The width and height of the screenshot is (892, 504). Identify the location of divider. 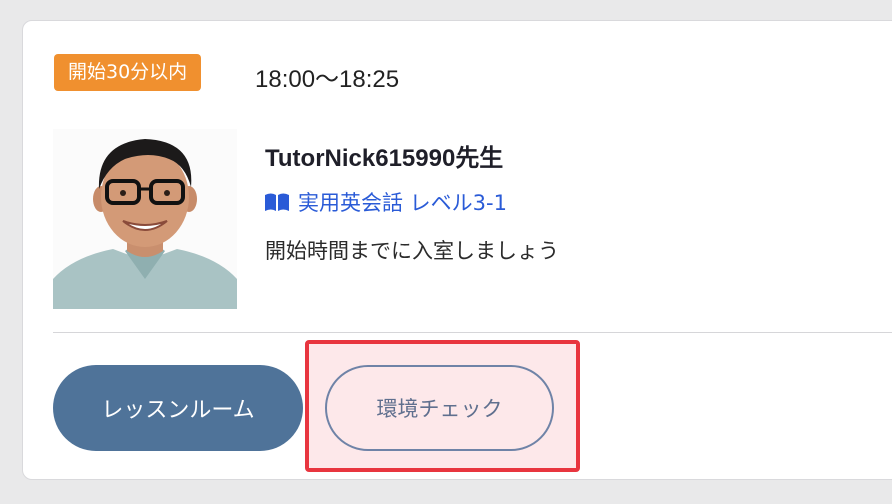
(472, 332).